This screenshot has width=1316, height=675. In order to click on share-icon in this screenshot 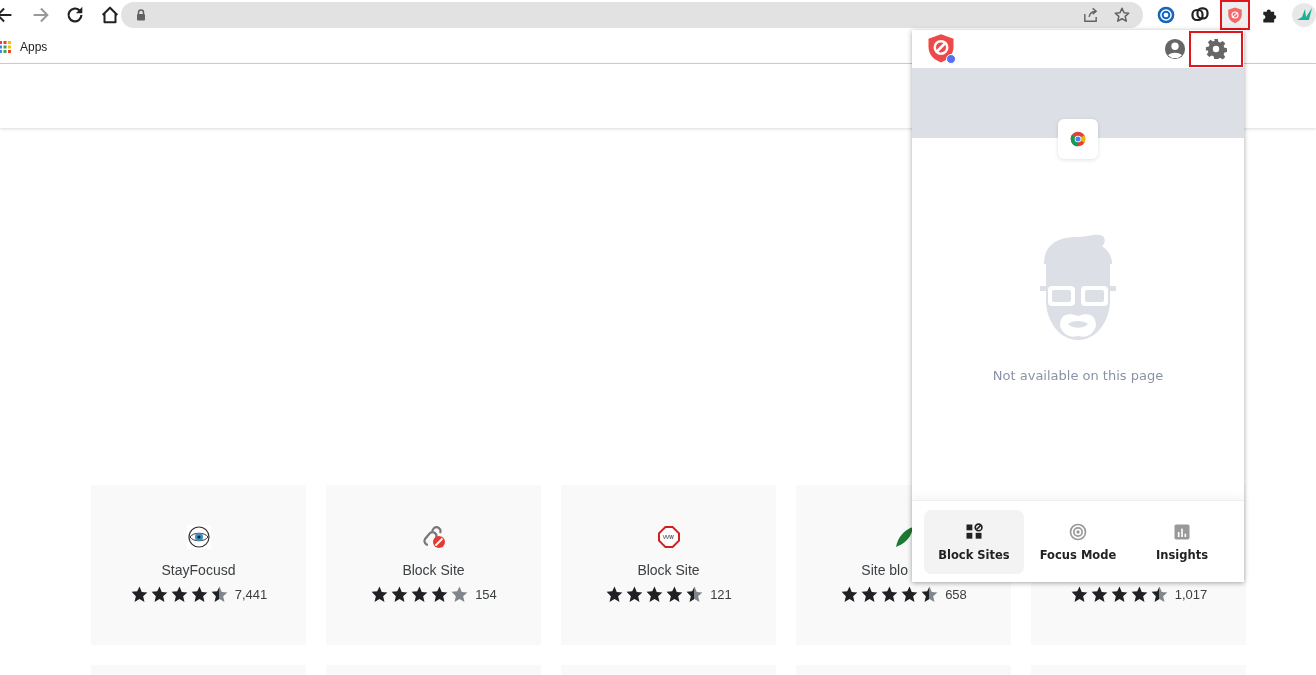, I will do `click(1090, 15)`.